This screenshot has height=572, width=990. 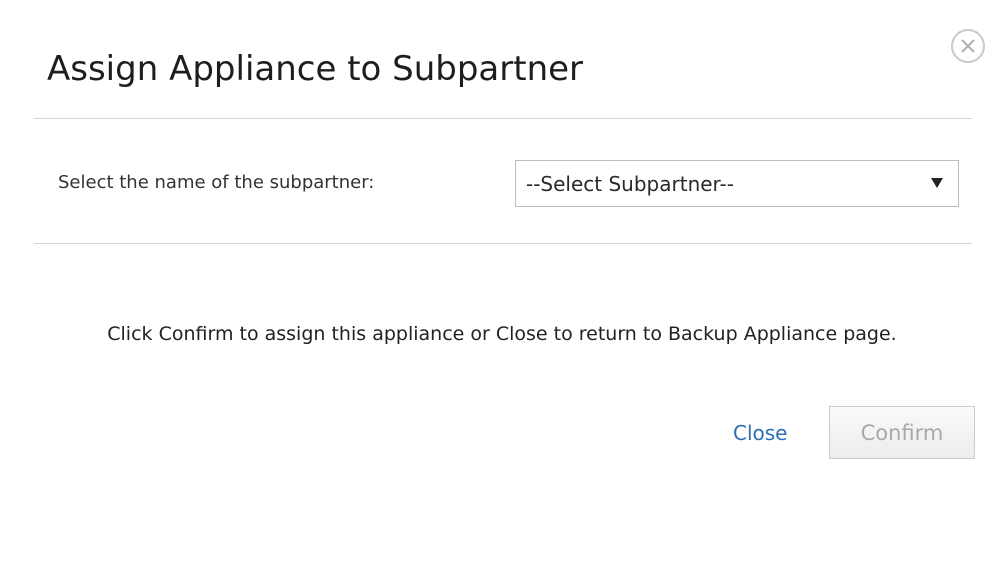 What do you see at coordinates (760, 433) in the screenshot?
I see `close-link: Close` at bounding box center [760, 433].